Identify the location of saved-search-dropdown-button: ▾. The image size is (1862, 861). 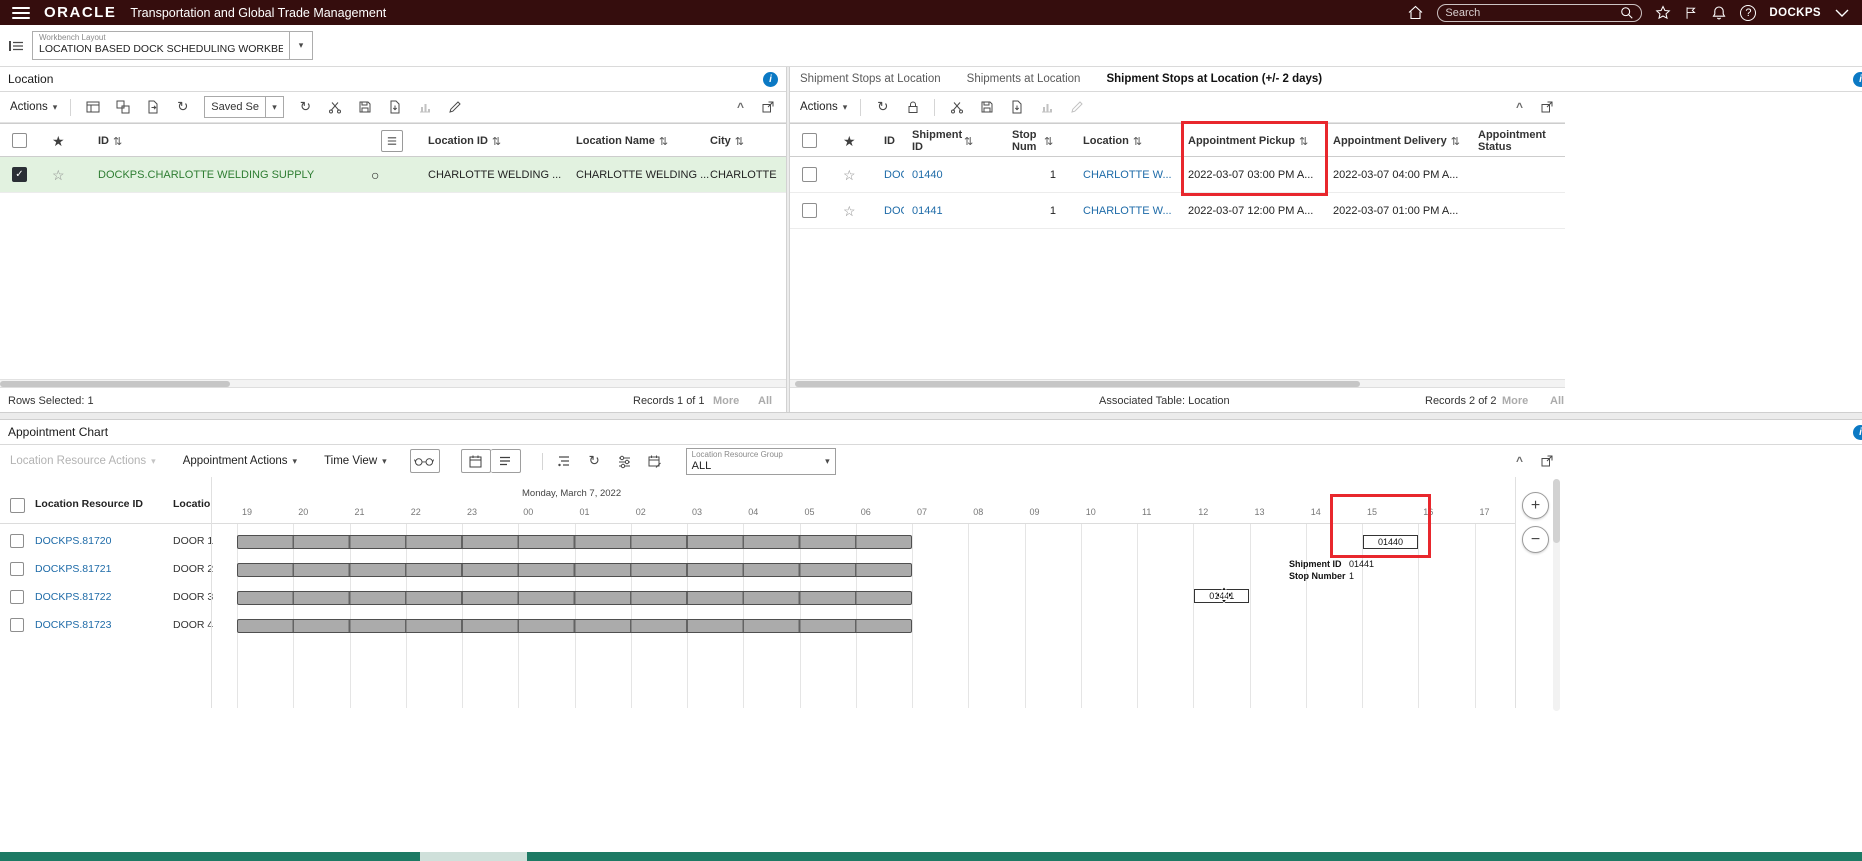
(273, 107).